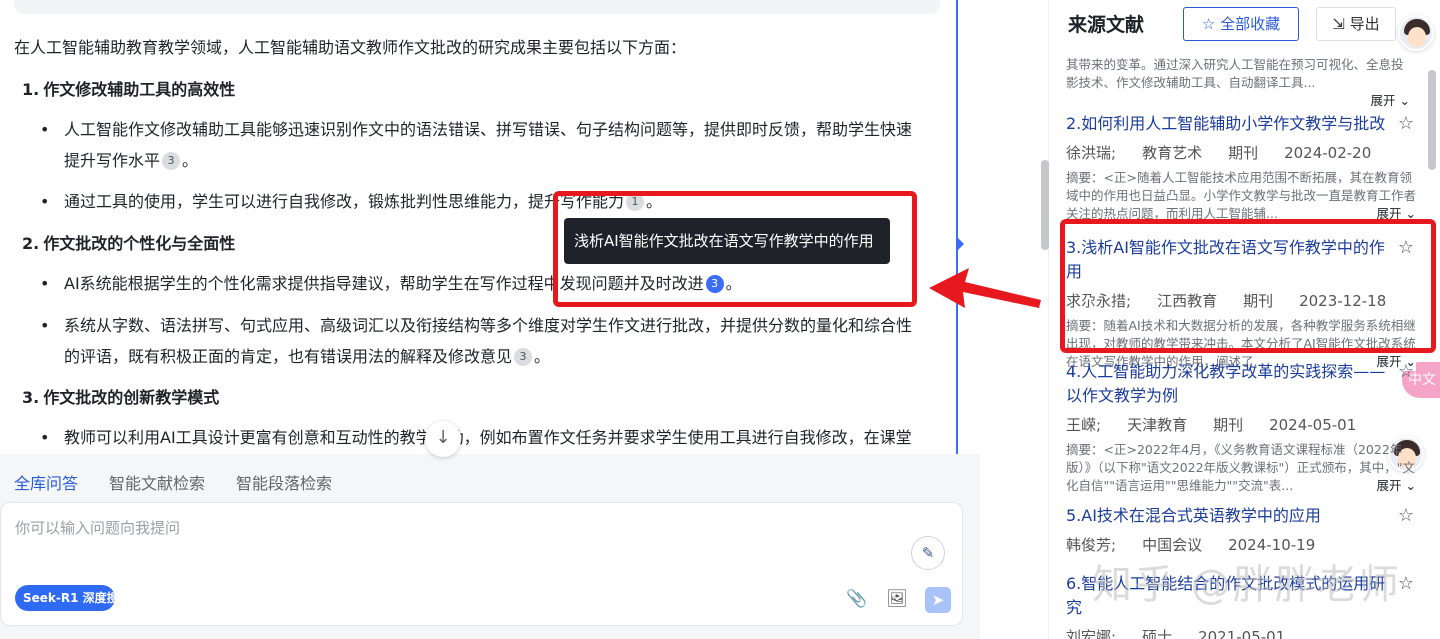 The height and width of the screenshot is (639, 1440). I want to click on collapse-handle-icon, so click(961, 244).